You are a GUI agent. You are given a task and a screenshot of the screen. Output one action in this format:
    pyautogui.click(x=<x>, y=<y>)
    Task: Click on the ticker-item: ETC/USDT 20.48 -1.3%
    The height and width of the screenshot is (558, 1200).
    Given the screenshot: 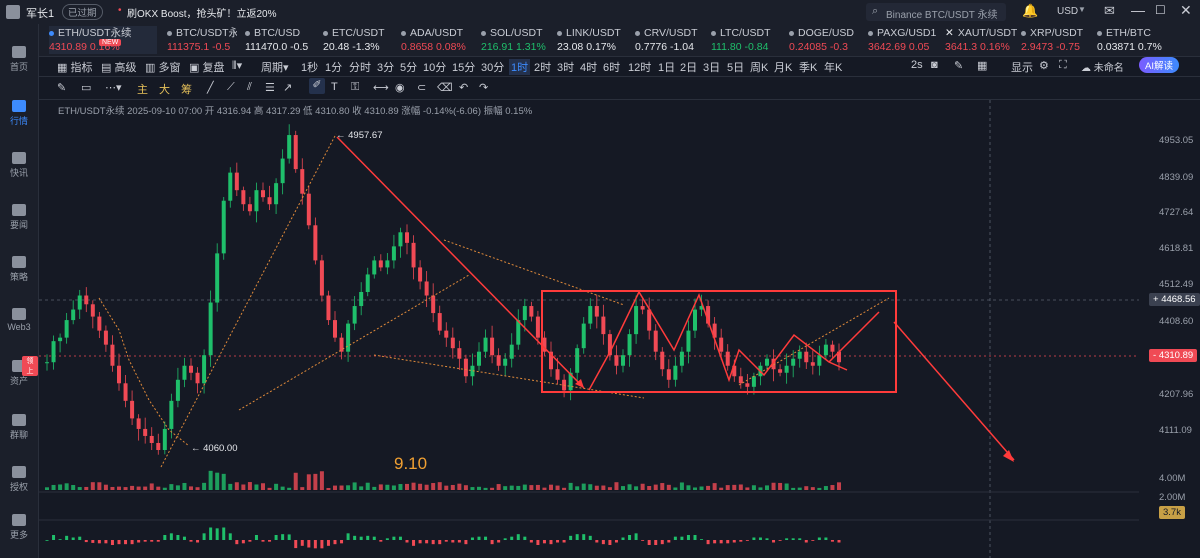 What is the action you would take?
    pyautogui.click(x=359, y=40)
    